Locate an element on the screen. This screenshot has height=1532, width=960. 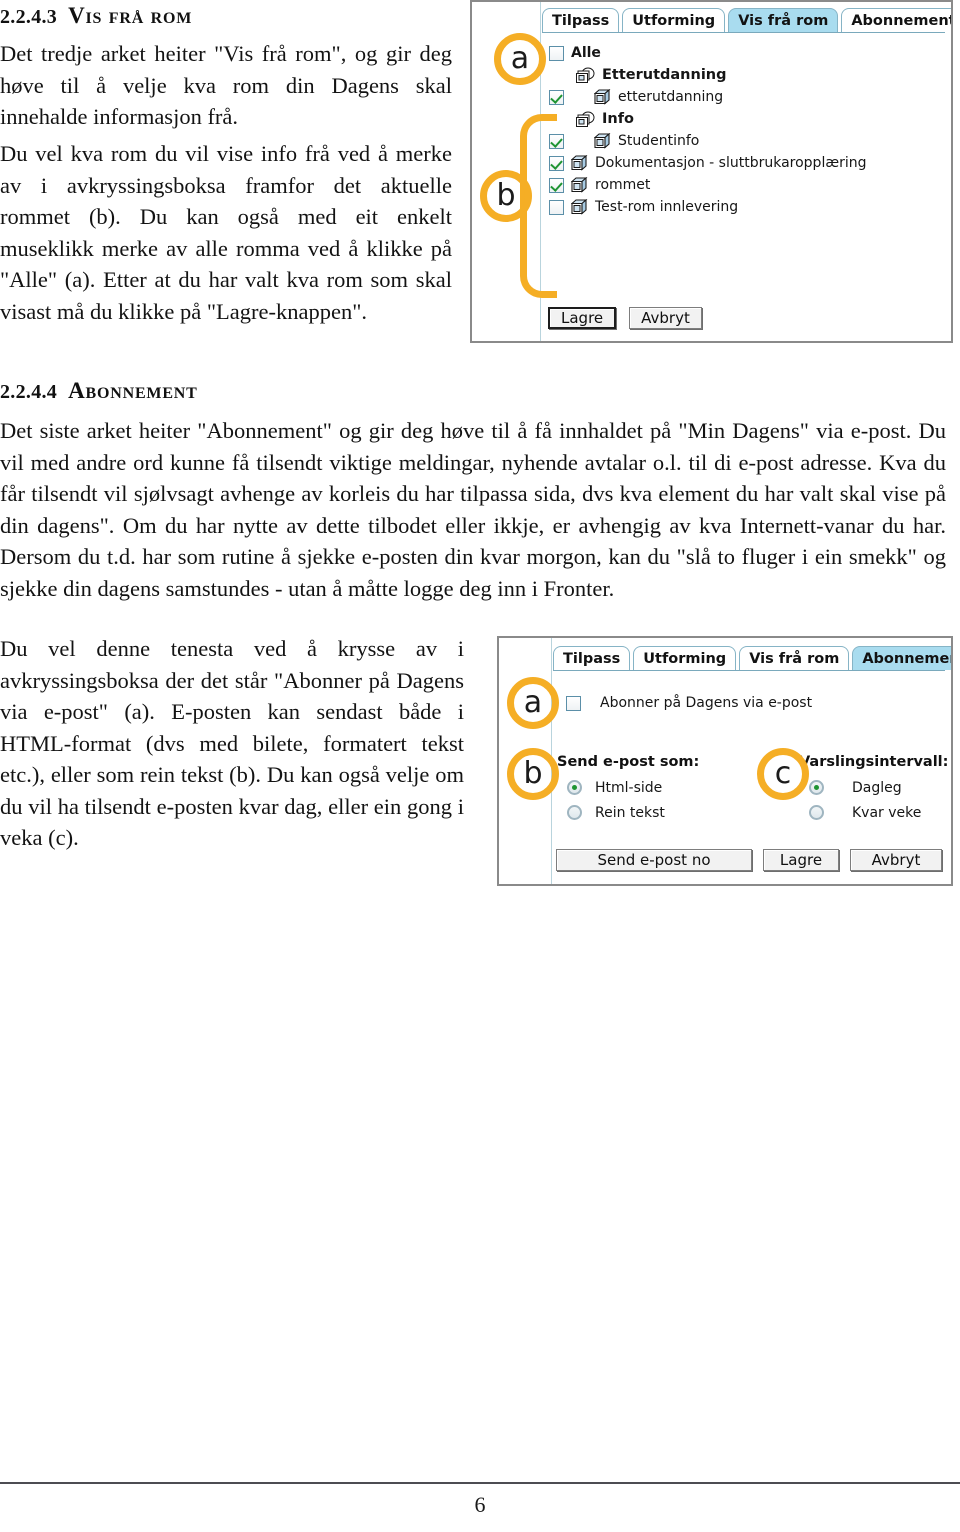
send-email-now-button: Send e-post no is located at coordinates (654, 860).